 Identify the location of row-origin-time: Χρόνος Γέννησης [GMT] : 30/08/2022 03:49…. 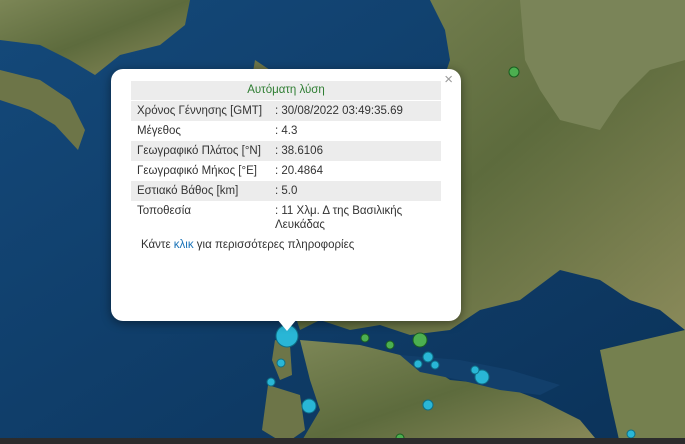
(286, 111).